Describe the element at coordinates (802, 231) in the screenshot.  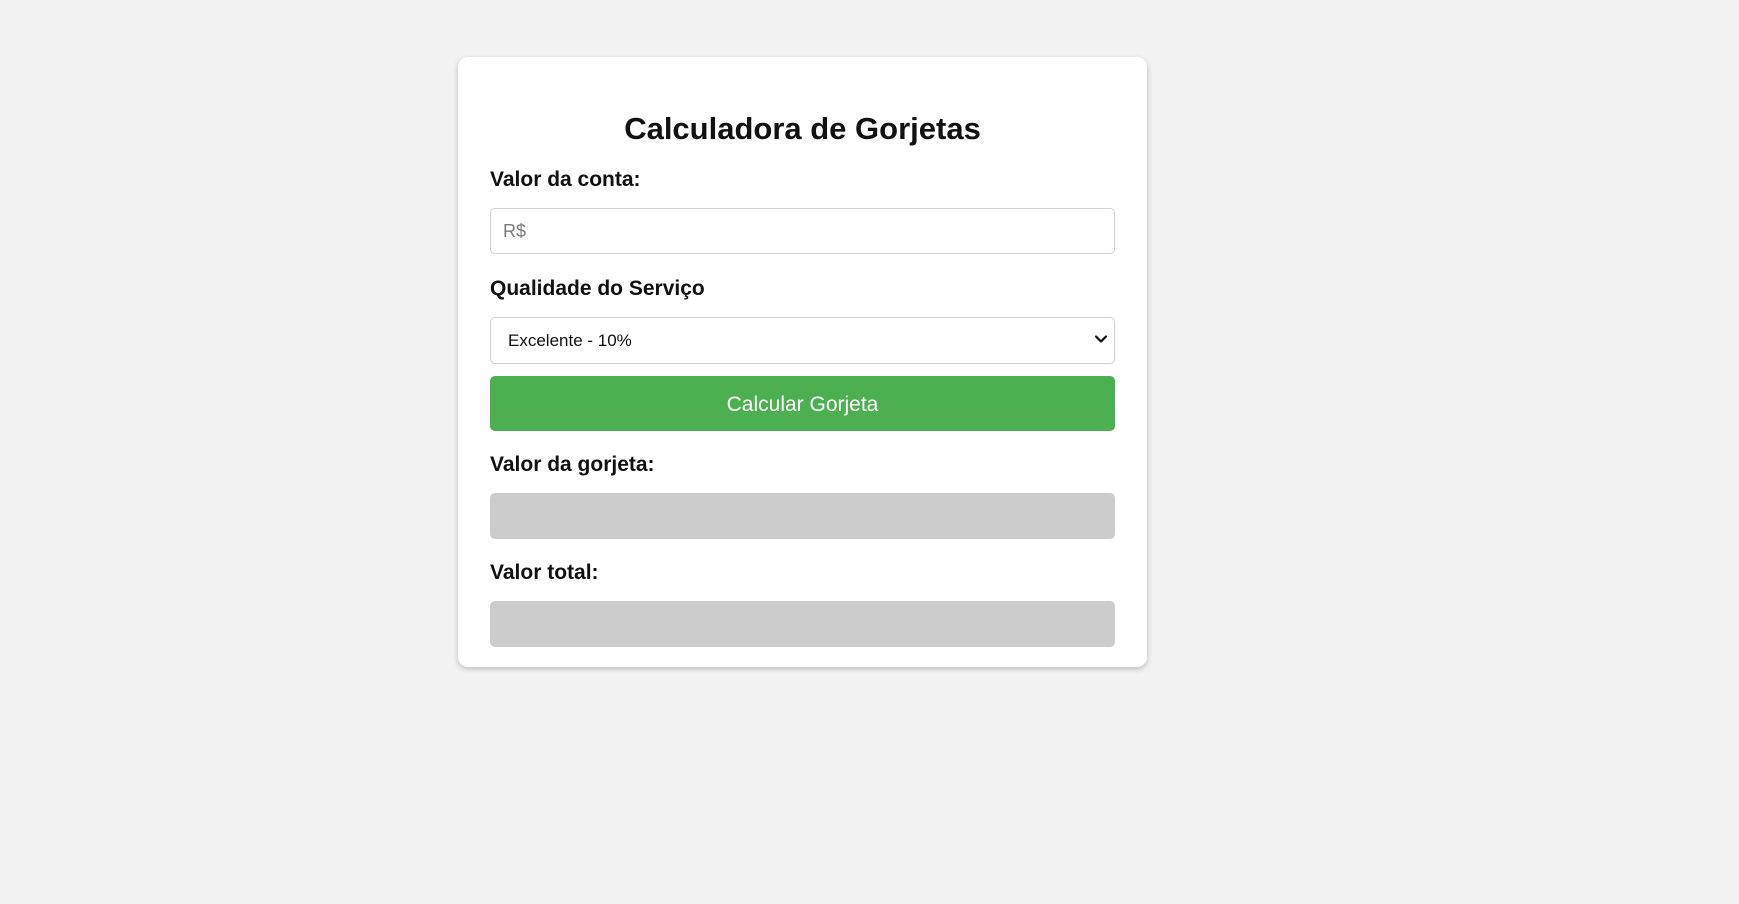
I see `bill-amount-input` at that location.